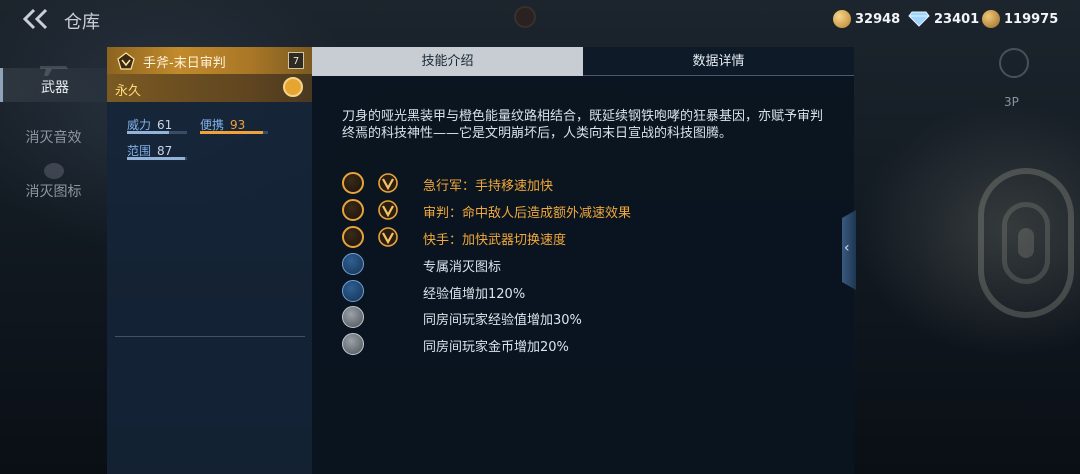 This screenshot has height=474, width=1080. What do you see at coordinates (353, 317) in the screenshot?
I see `room-exp-icon` at bounding box center [353, 317].